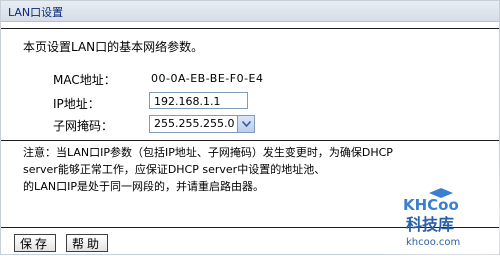 The height and width of the screenshot is (256, 500). What do you see at coordinates (113, 47) in the screenshot?
I see `intro-text: 本页设置LAN口的基本网络参数。` at bounding box center [113, 47].